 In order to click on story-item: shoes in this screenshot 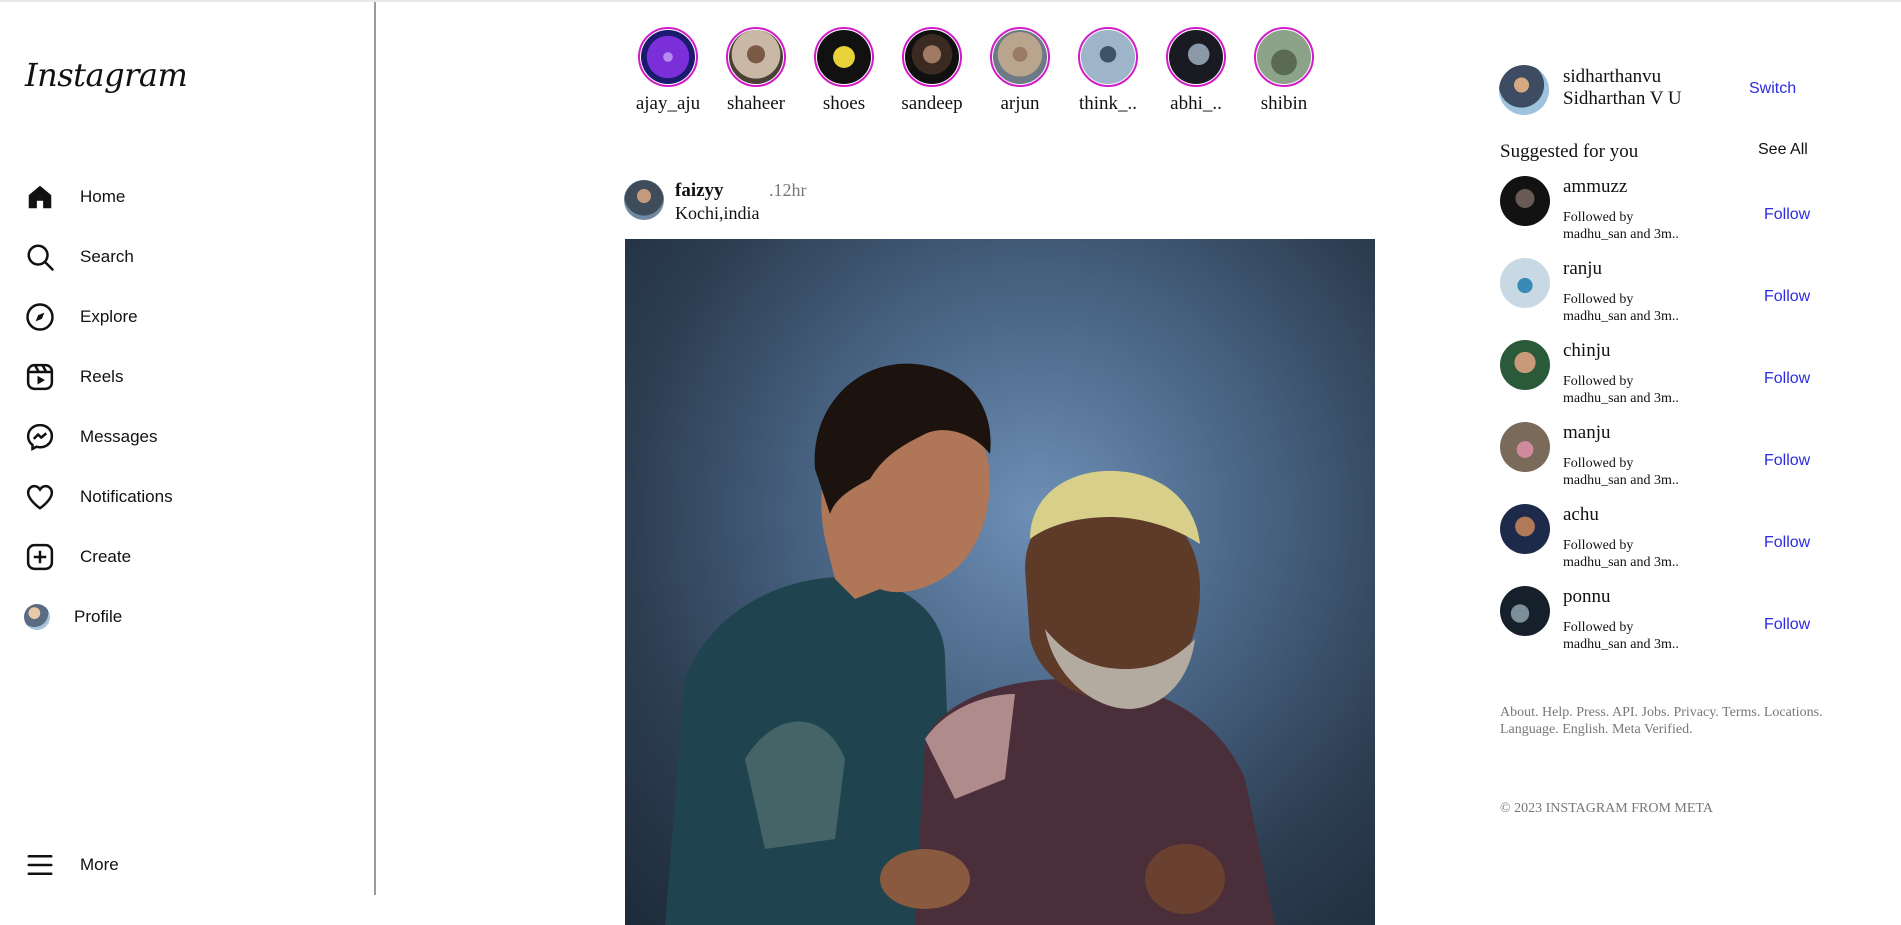, I will do `click(844, 77)`.